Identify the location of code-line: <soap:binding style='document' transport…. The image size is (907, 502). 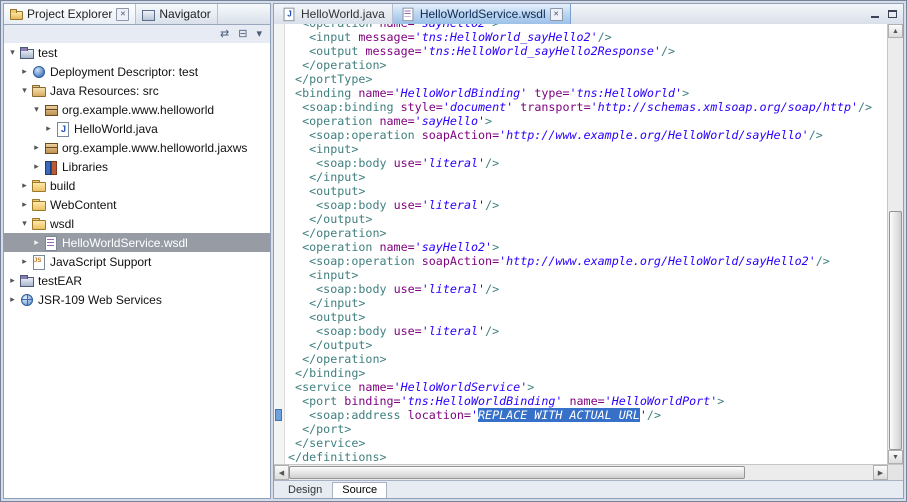
(587, 107).